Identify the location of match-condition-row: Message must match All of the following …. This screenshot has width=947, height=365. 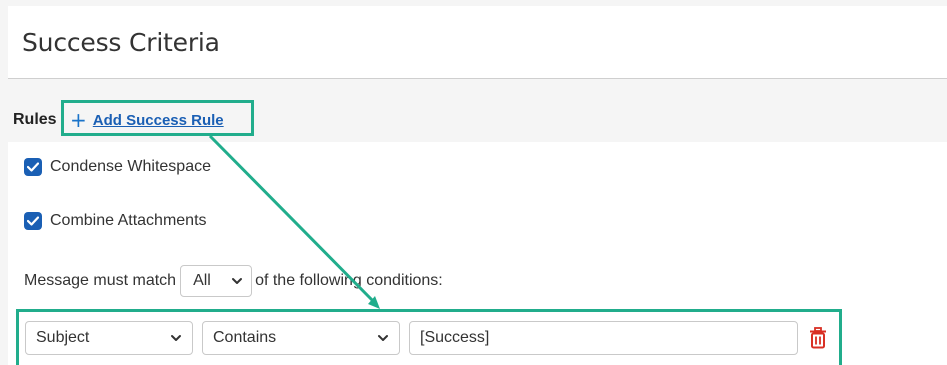
(233, 281).